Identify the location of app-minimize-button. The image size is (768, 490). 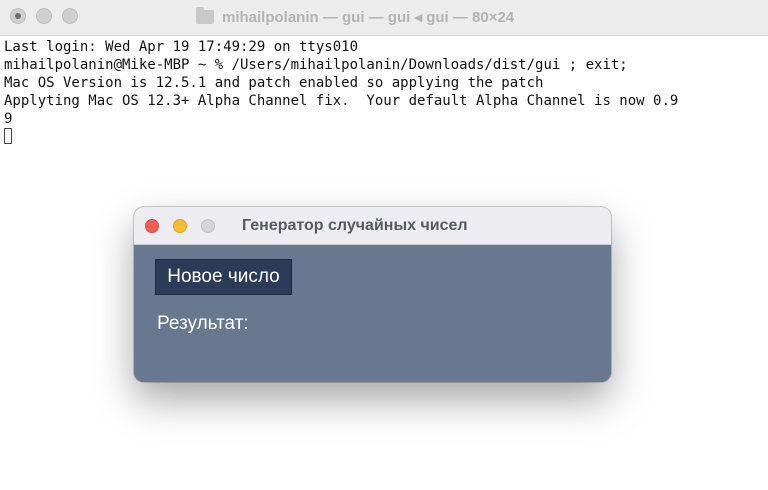
(180, 226).